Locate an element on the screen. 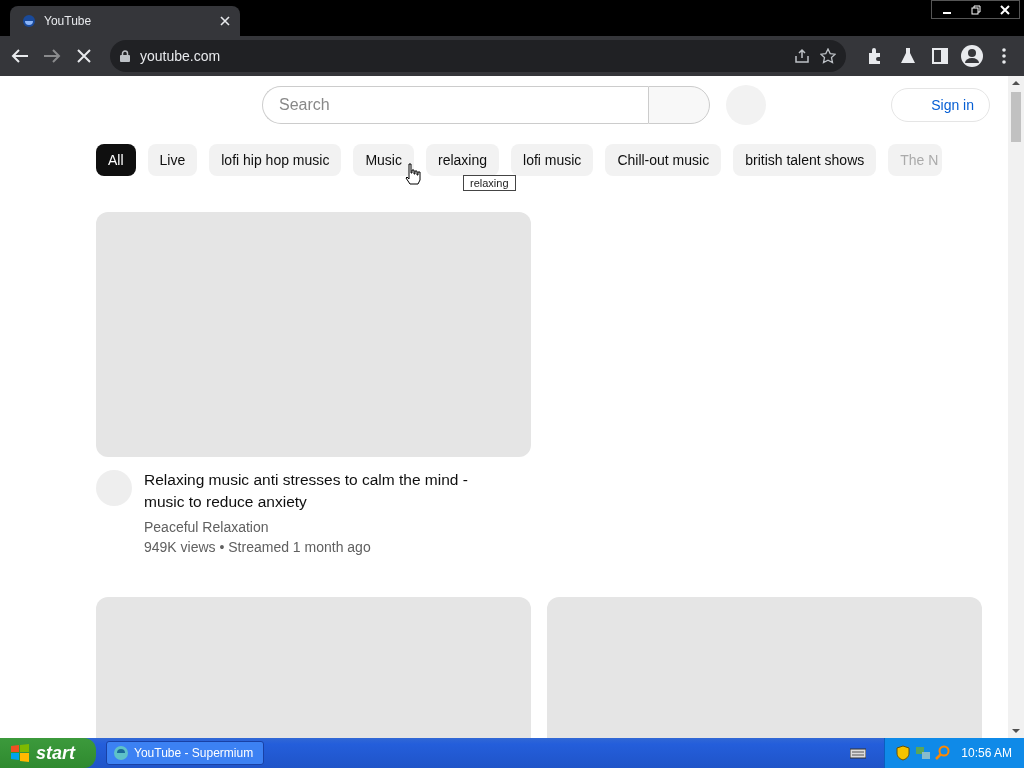  filter-chip: lofi music is located at coordinates (552, 160).